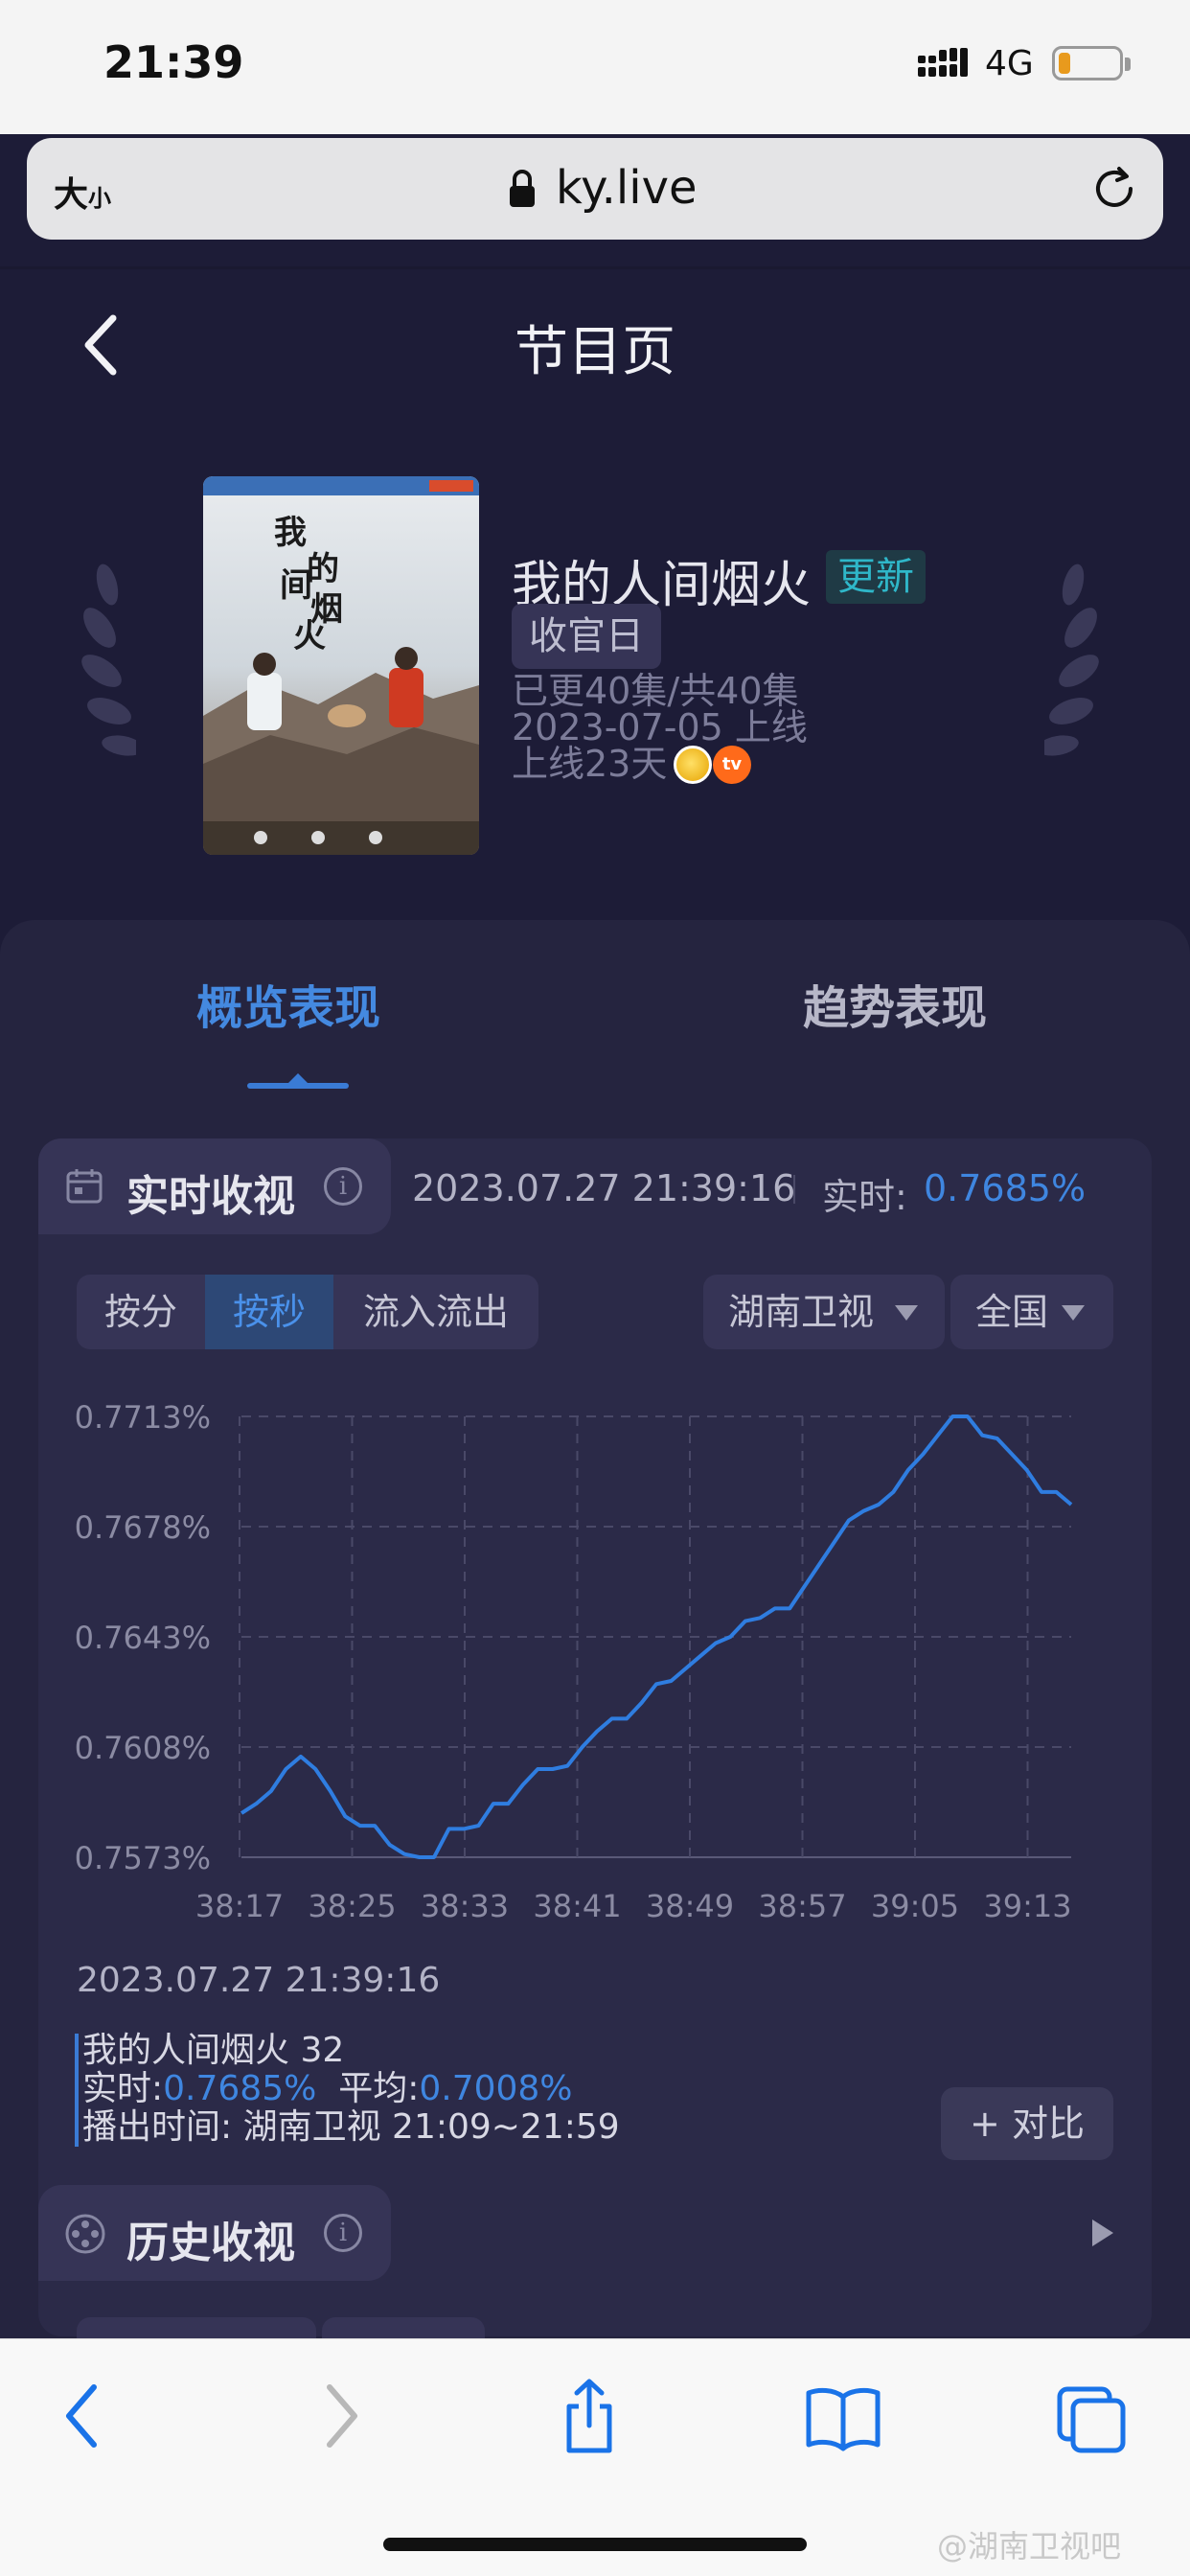 The width and height of the screenshot is (1190, 2576). I want to click on channel-dropdown-label: 湖南卫视, so click(802, 1312).